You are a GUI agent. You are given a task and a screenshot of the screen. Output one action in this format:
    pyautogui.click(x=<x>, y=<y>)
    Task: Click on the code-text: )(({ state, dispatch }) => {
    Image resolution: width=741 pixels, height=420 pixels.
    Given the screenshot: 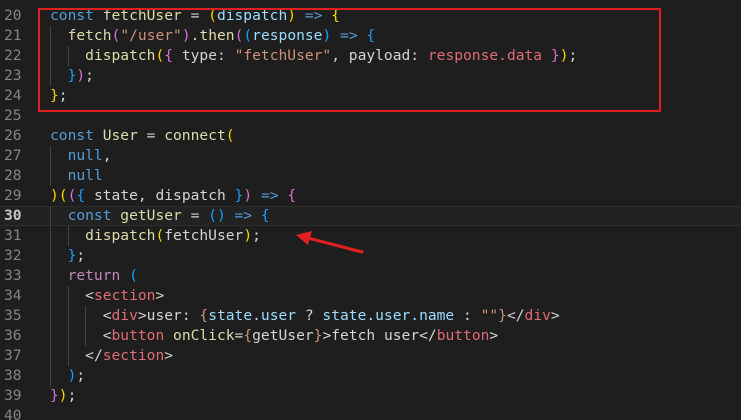 What is the action you would take?
    pyautogui.click(x=173, y=196)
    